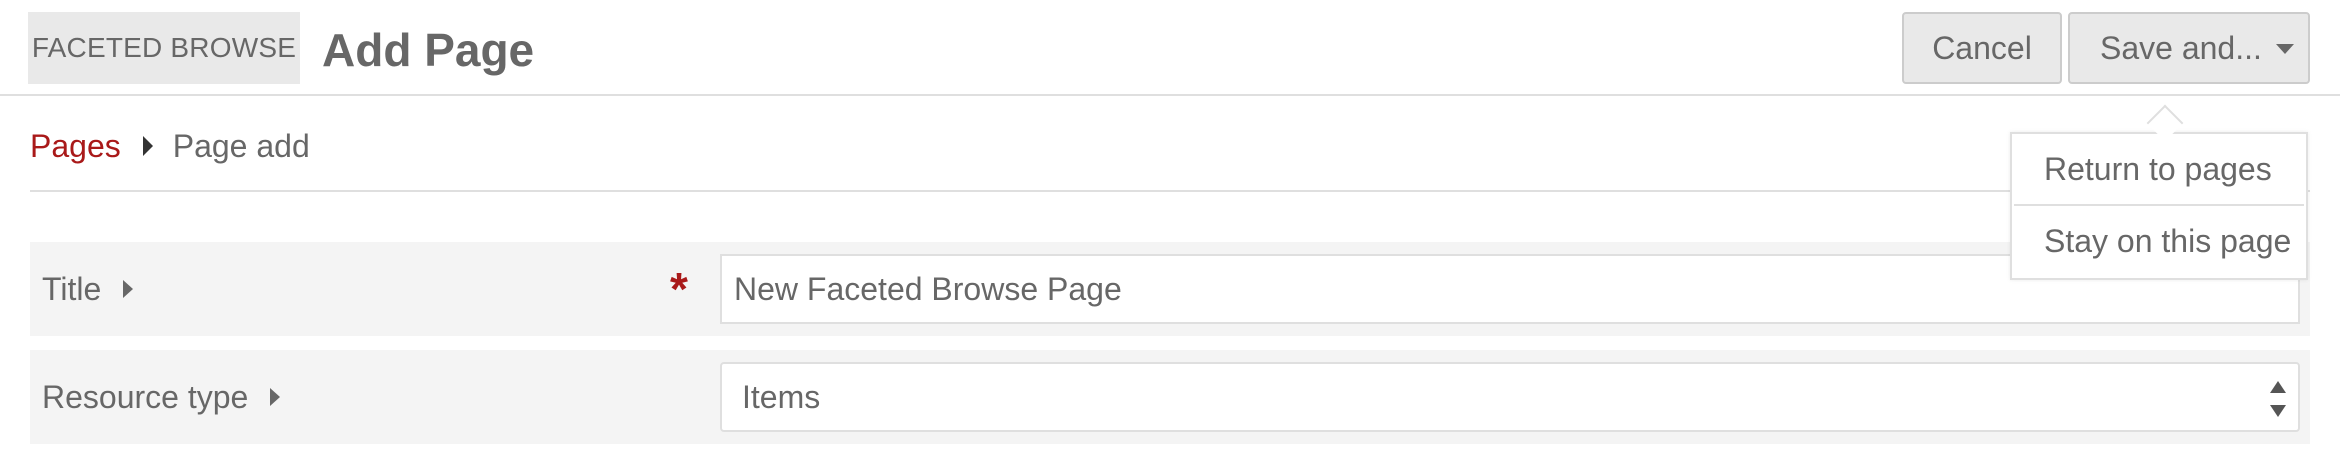 This screenshot has height=456, width=2340. I want to click on menu-item-stay-on-this-page: Stay on this page, so click(2159, 241).